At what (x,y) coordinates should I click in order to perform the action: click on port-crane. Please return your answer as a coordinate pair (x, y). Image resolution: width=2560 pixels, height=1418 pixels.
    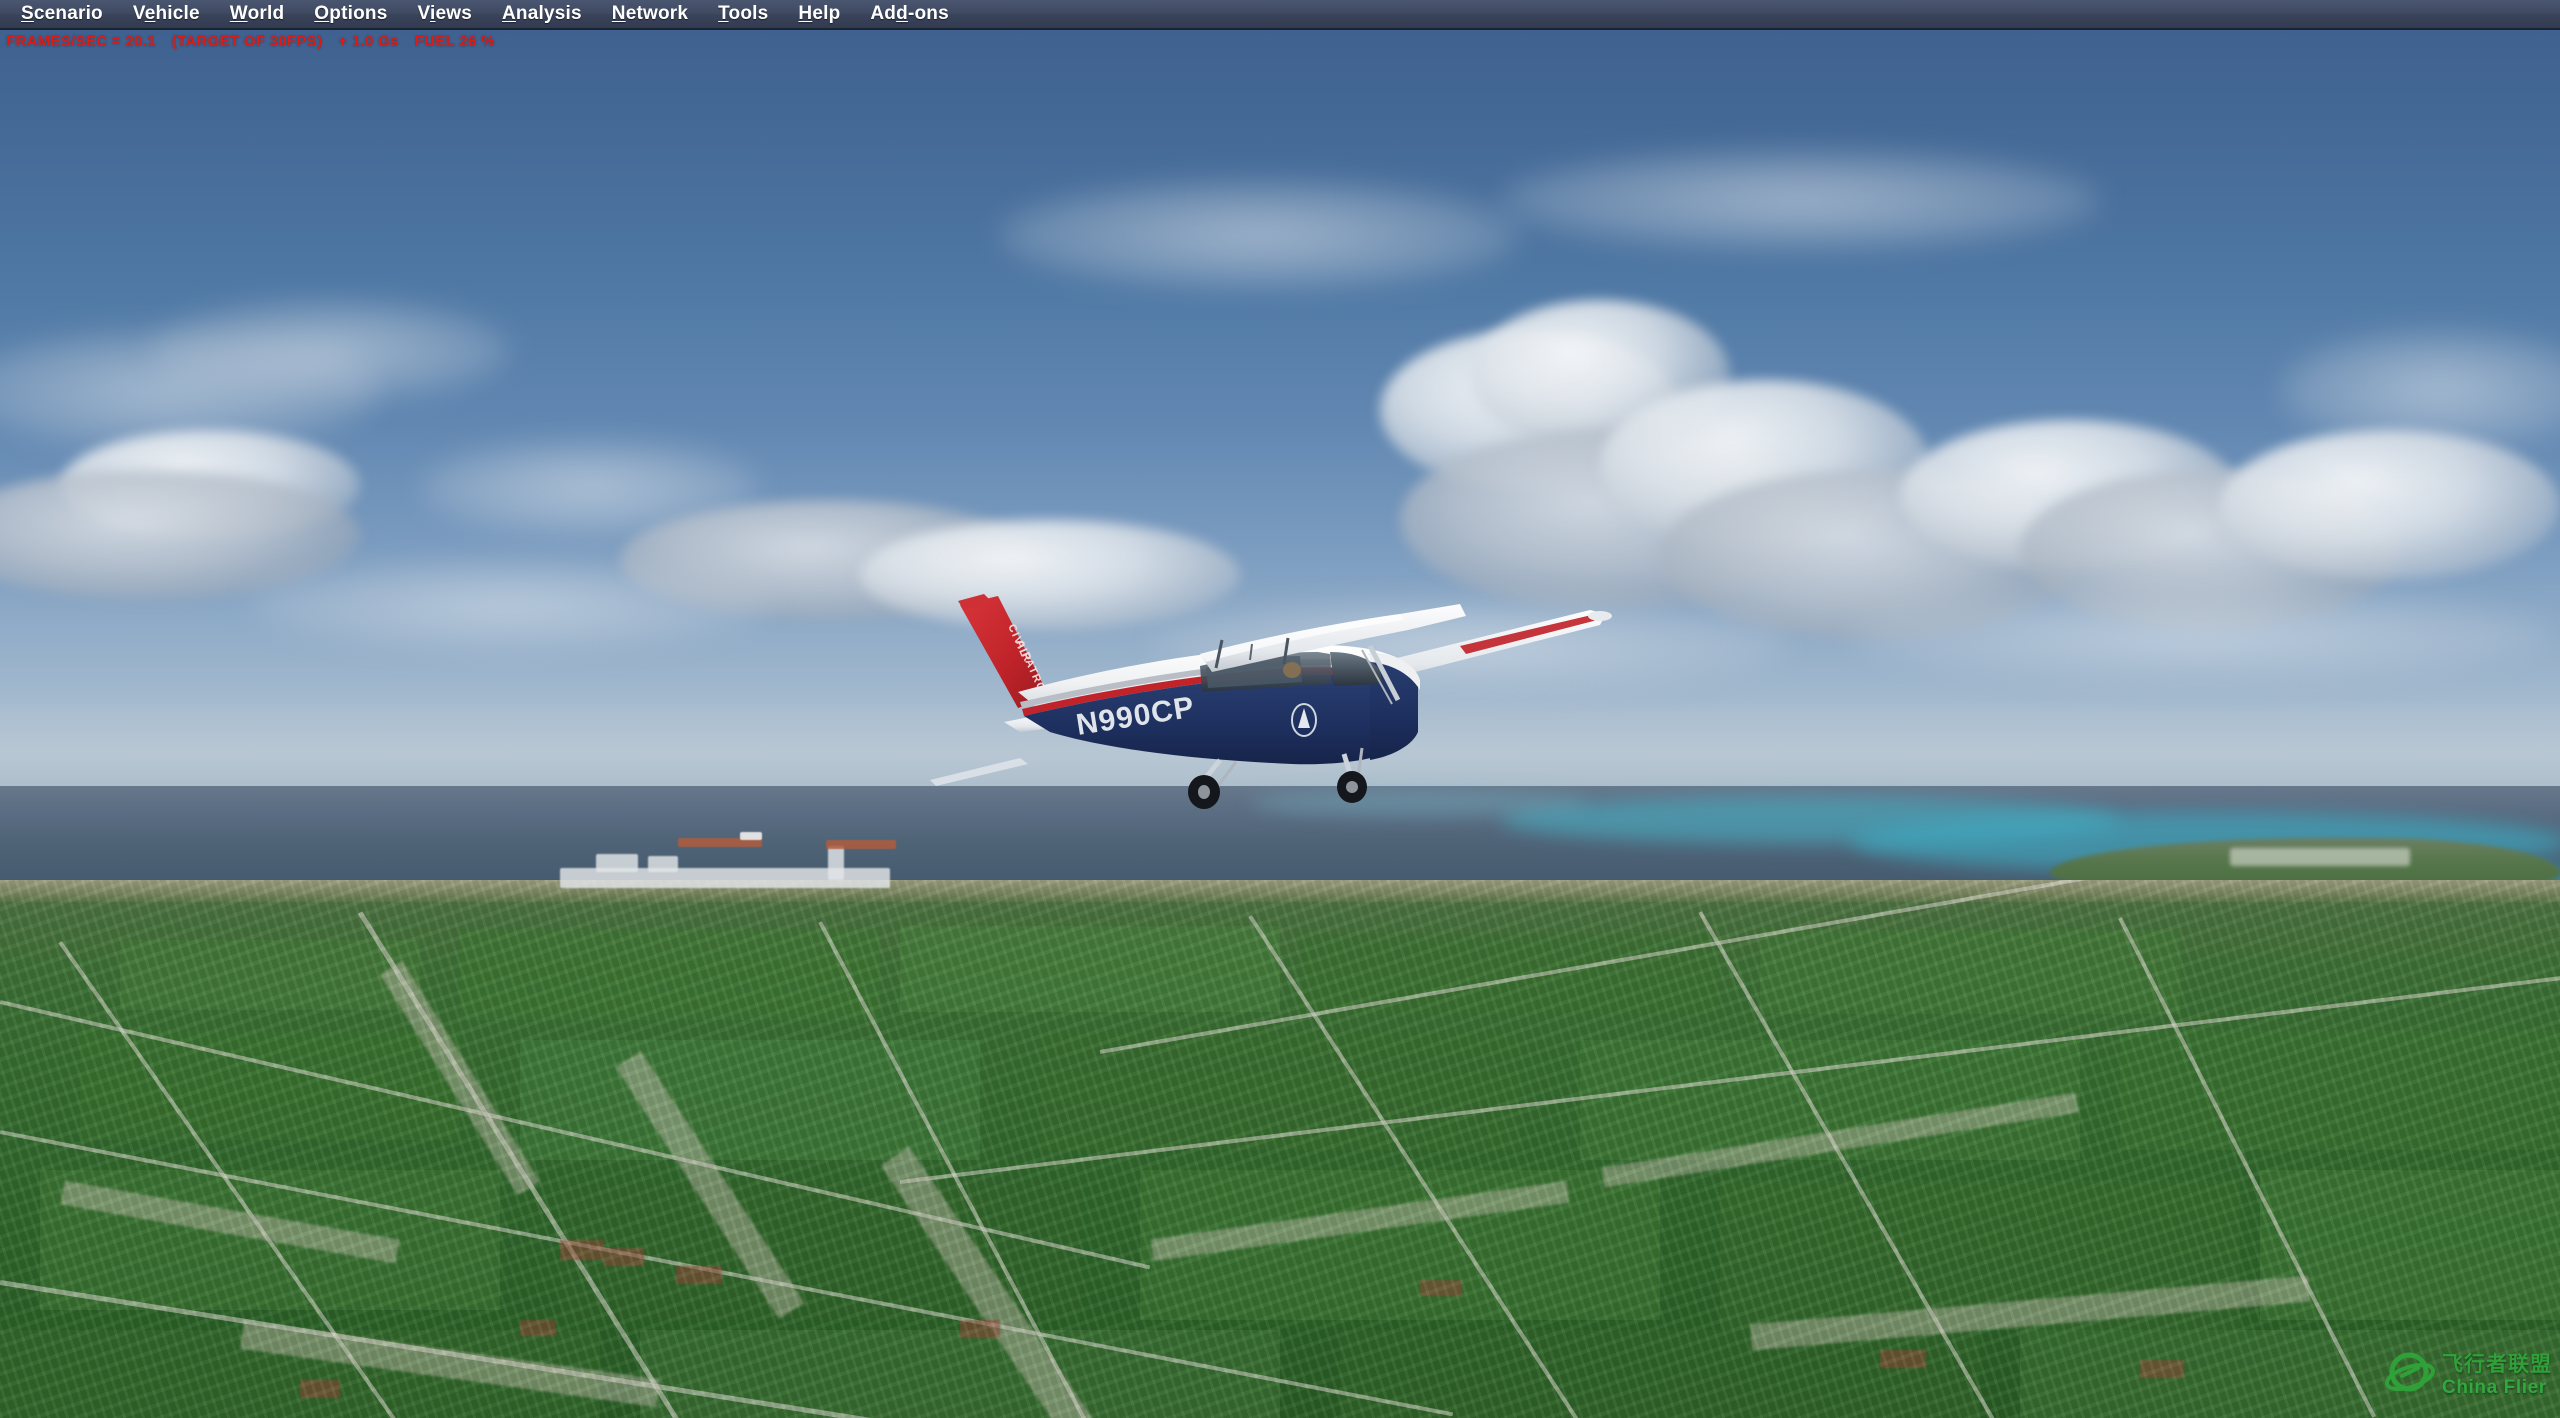
    Looking at the image, I should click on (836, 863).